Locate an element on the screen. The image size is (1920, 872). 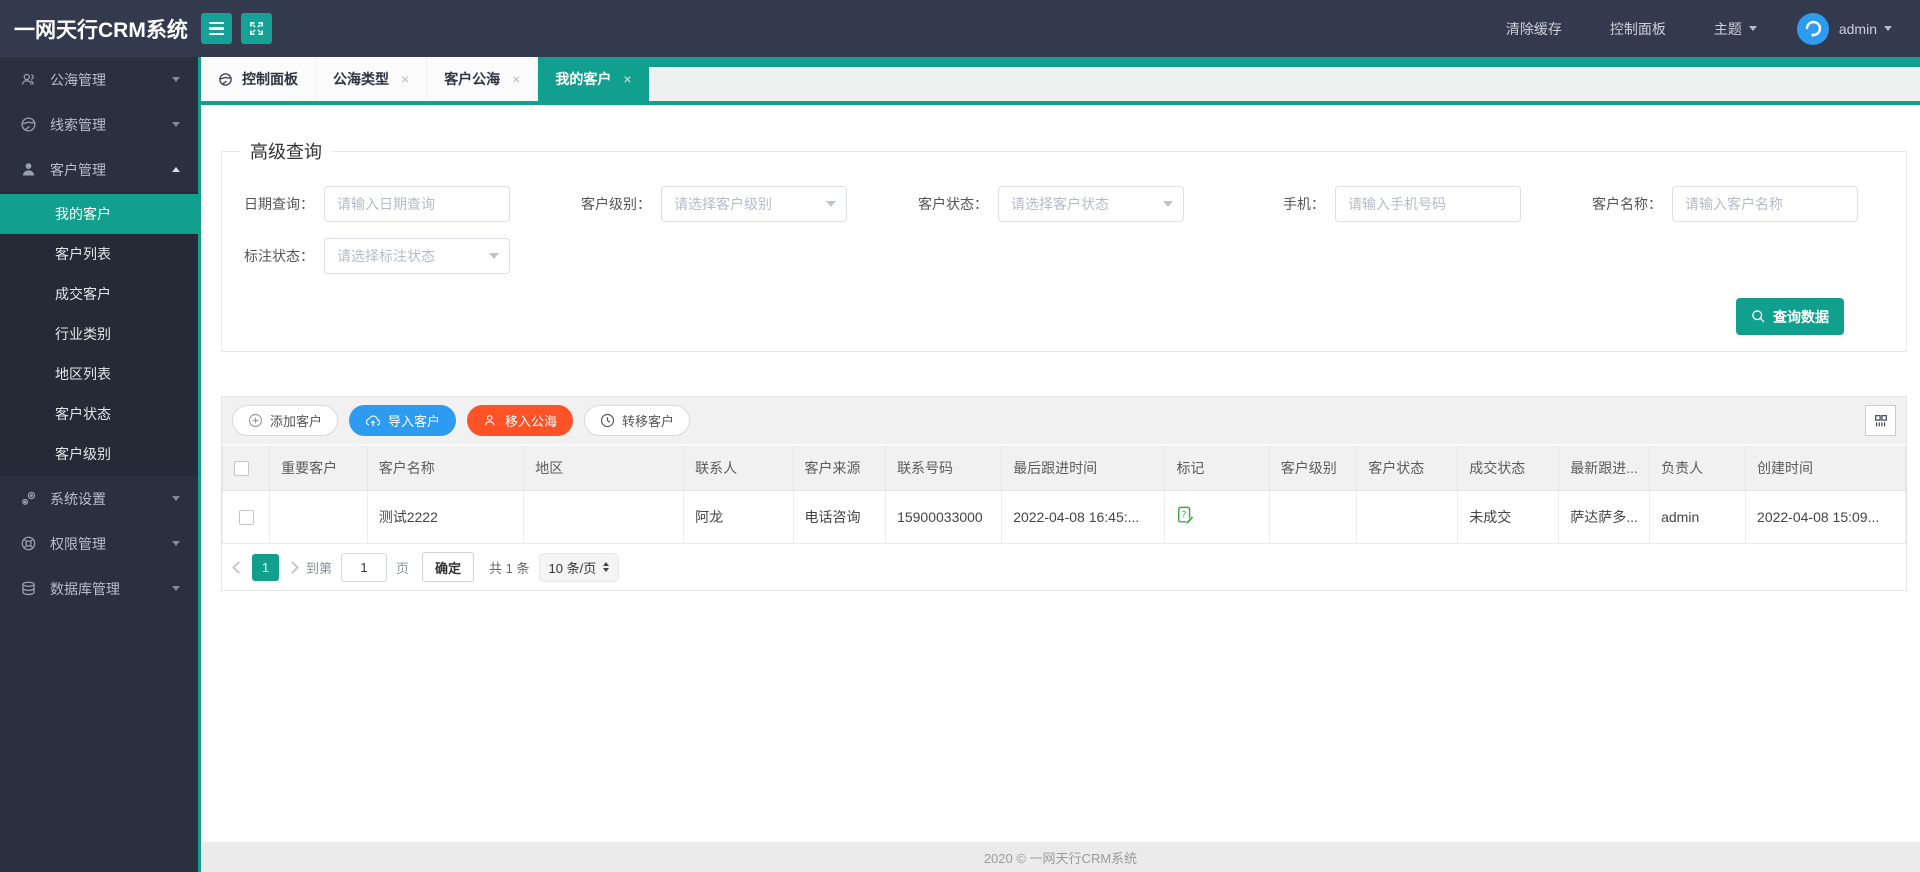
tab-customer-public-sea: 客户公海 × is located at coordinates (483, 79).